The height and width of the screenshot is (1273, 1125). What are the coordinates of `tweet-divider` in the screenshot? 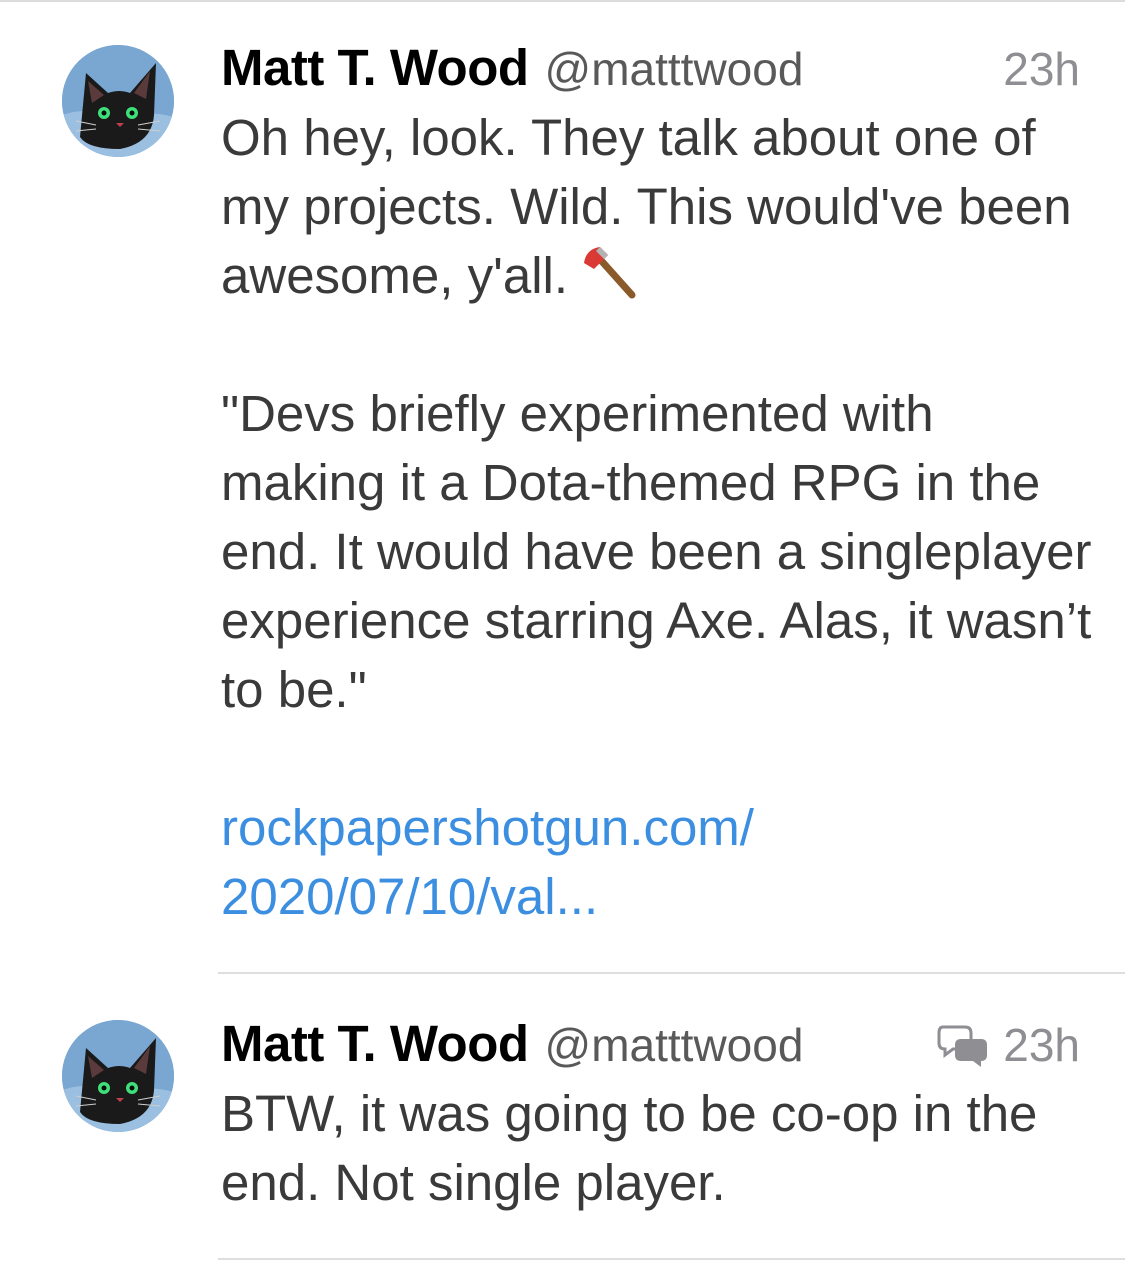 It's located at (671, 1259).